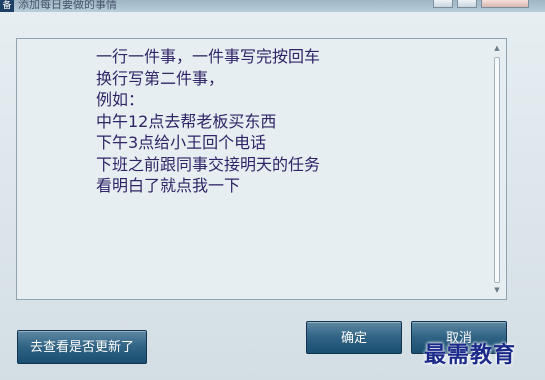 Image resolution: width=545 pixels, height=380 pixels. What do you see at coordinates (120, 99) in the screenshot?
I see `text-line: 例如：` at bounding box center [120, 99].